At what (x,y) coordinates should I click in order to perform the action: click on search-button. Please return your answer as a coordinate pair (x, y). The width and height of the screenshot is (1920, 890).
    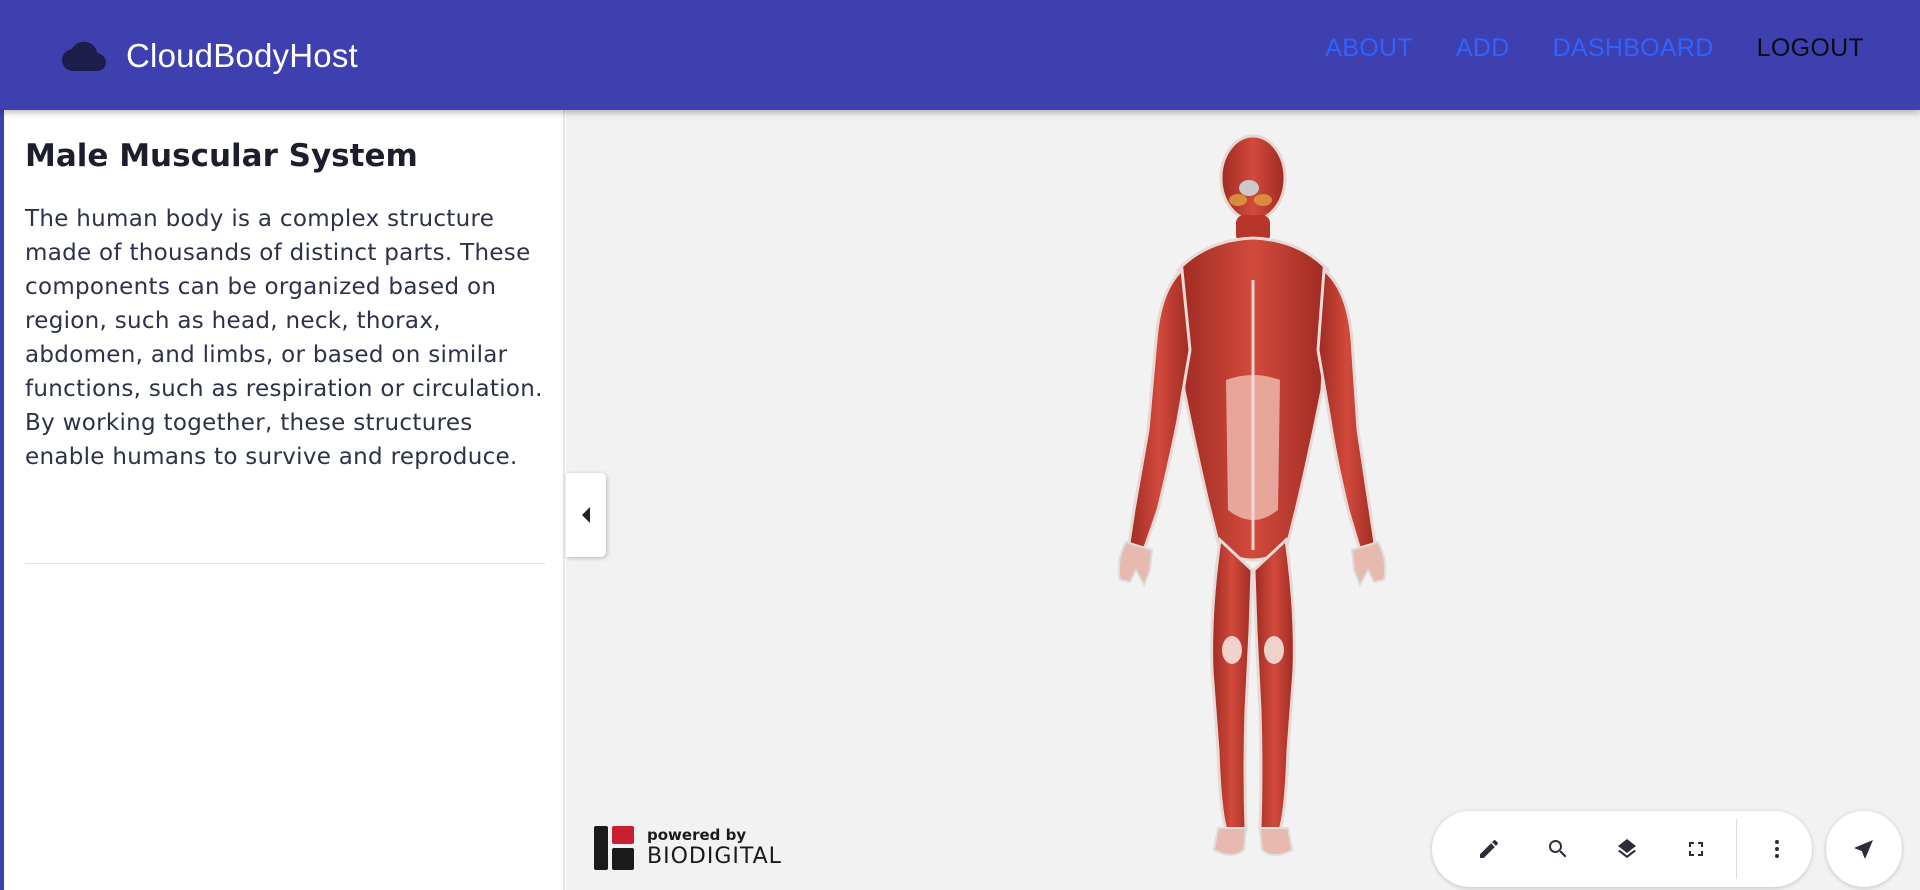
    Looking at the image, I should click on (1557, 849).